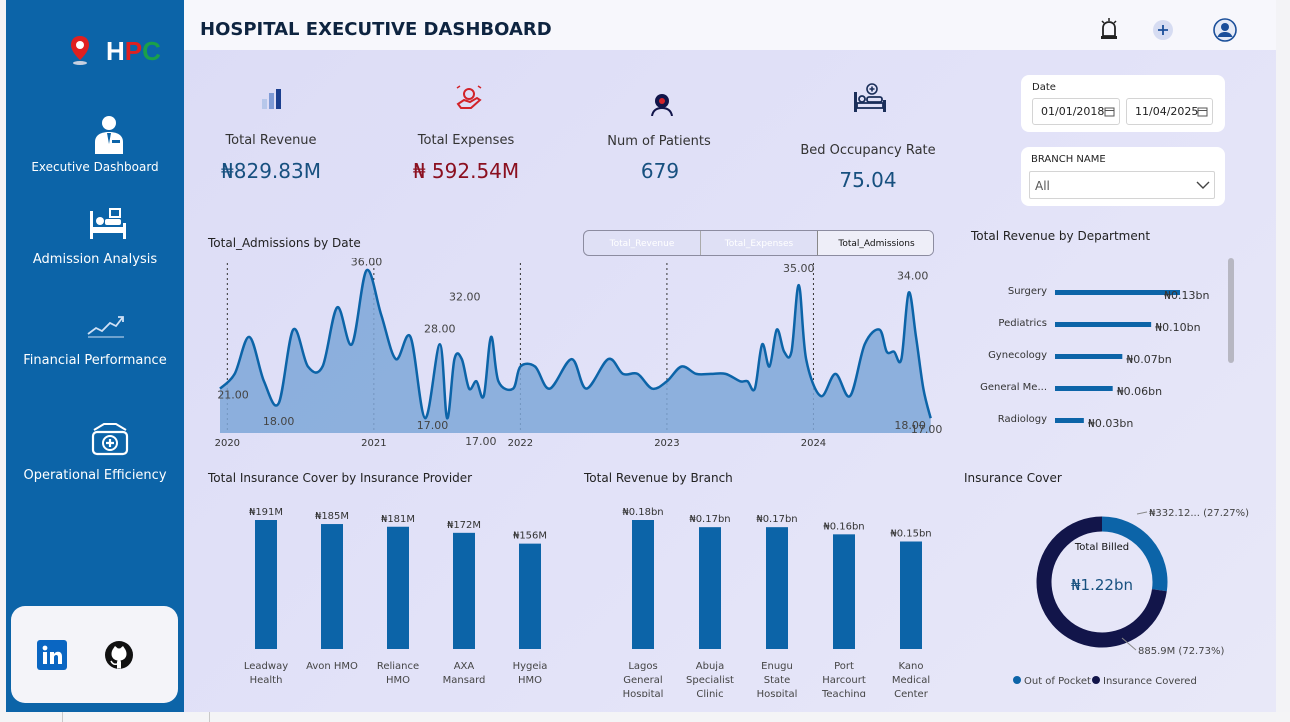 This screenshot has height=722, width=1290. I want to click on toggle-total-expenses: Total_Expenses, so click(759, 243).